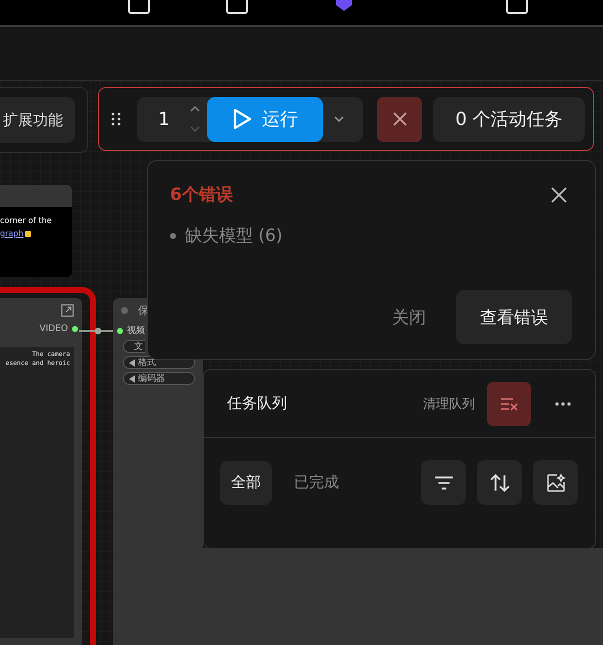  What do you see at coordinates (233, 236) in the screenshot?
I see `error-item: 缺失模型 (6)` at bounding box center [233, 236].